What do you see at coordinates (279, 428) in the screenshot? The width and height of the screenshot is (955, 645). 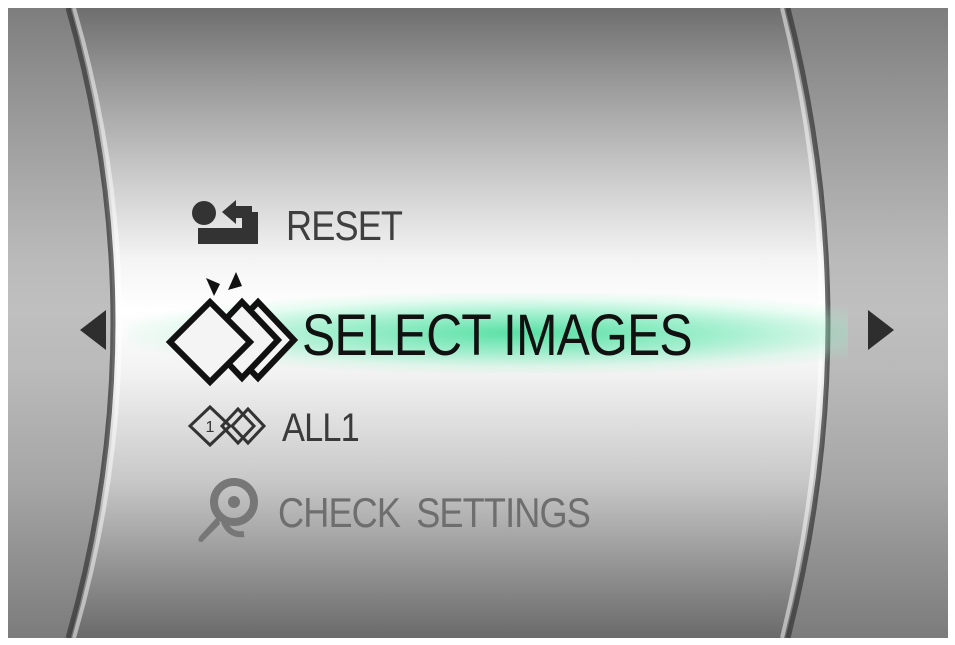 I see `menu-item-all1: 1 ALL1` at bounding box center [279, 428].